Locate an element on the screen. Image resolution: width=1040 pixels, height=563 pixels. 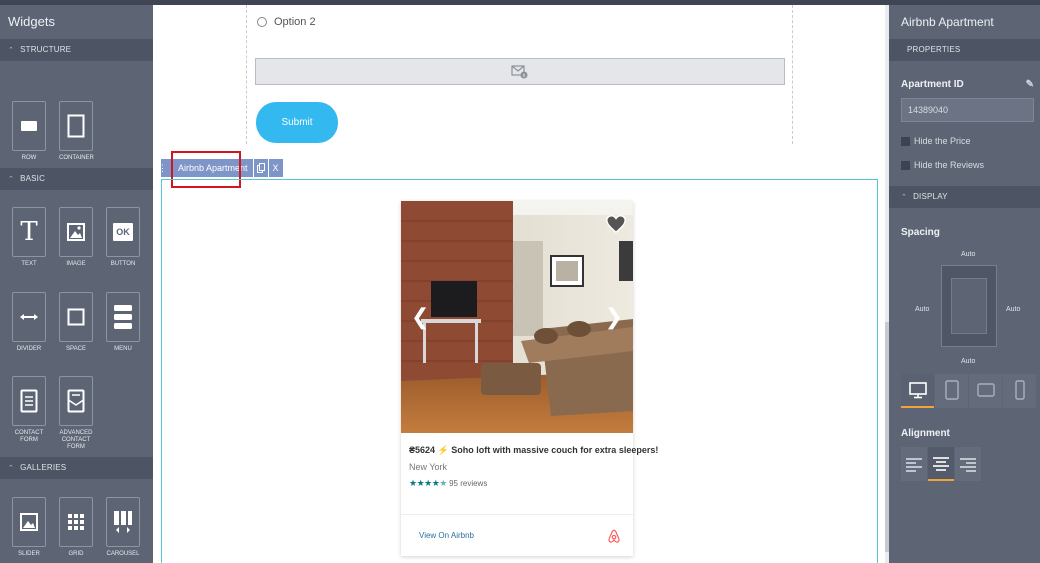
previous-photo-icon: ❮ is located at coordinates (420, 317).